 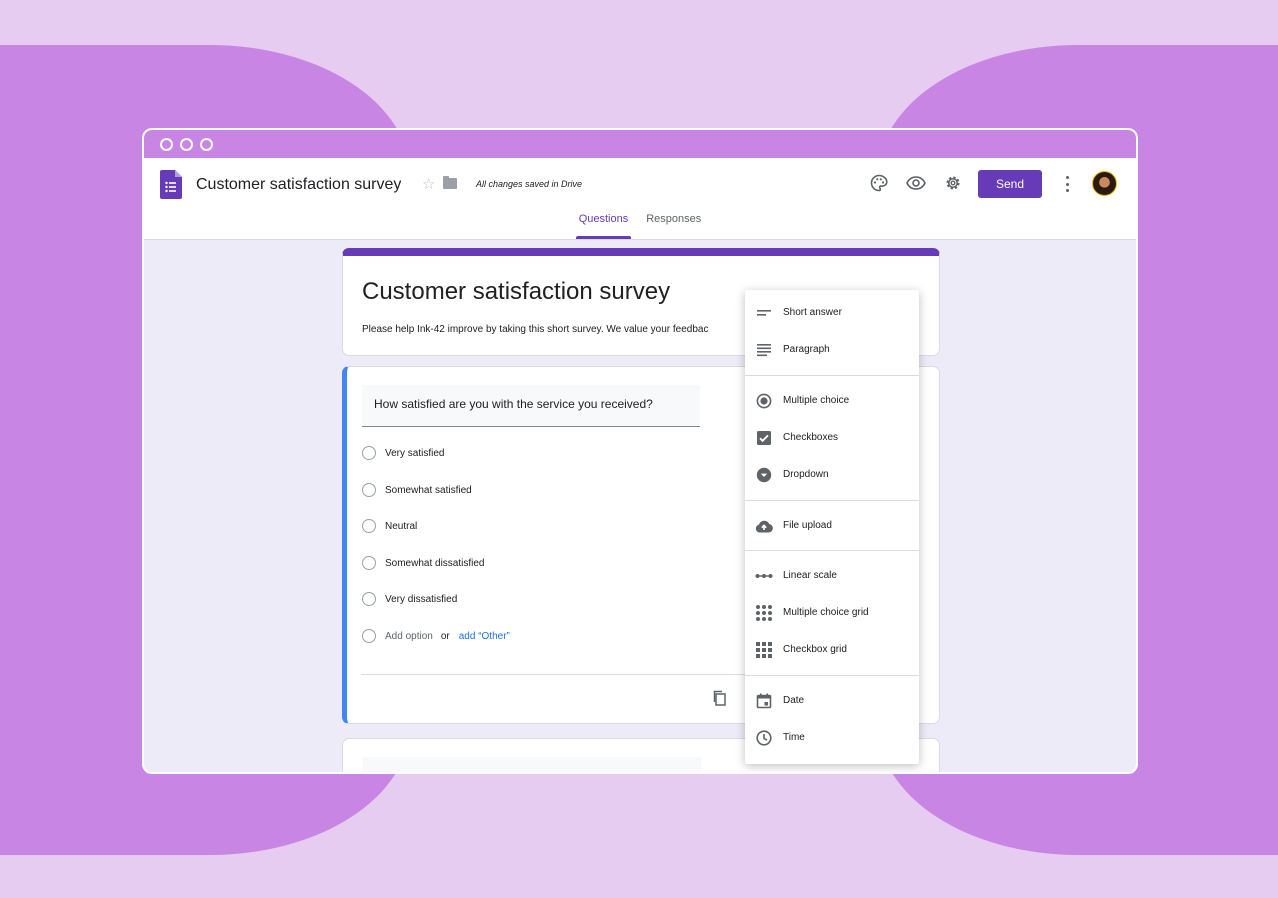 I want to click on tab-questions: Questions, so click(x=603, y=224).